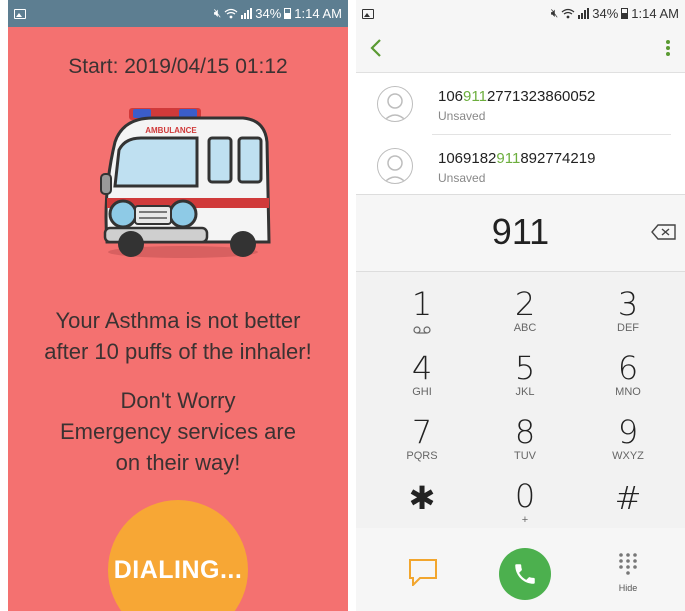 This screenshot has height=611, width=685. I want to click on number-part: 892774219, so click(558, 158).